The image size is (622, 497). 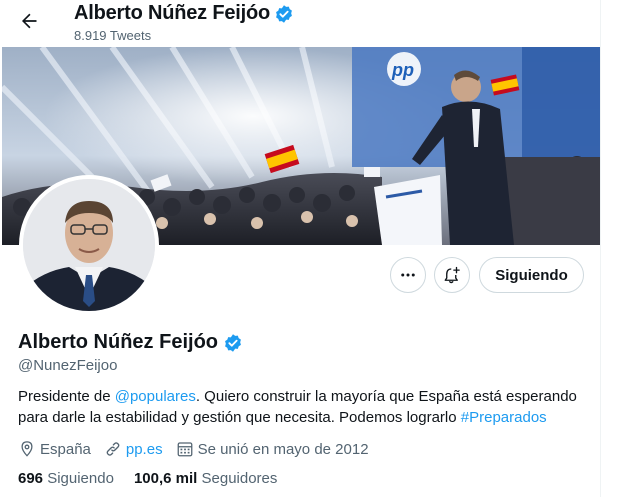 I want to click on followers-count: 100,6 mil, so click(x=165, y=478).